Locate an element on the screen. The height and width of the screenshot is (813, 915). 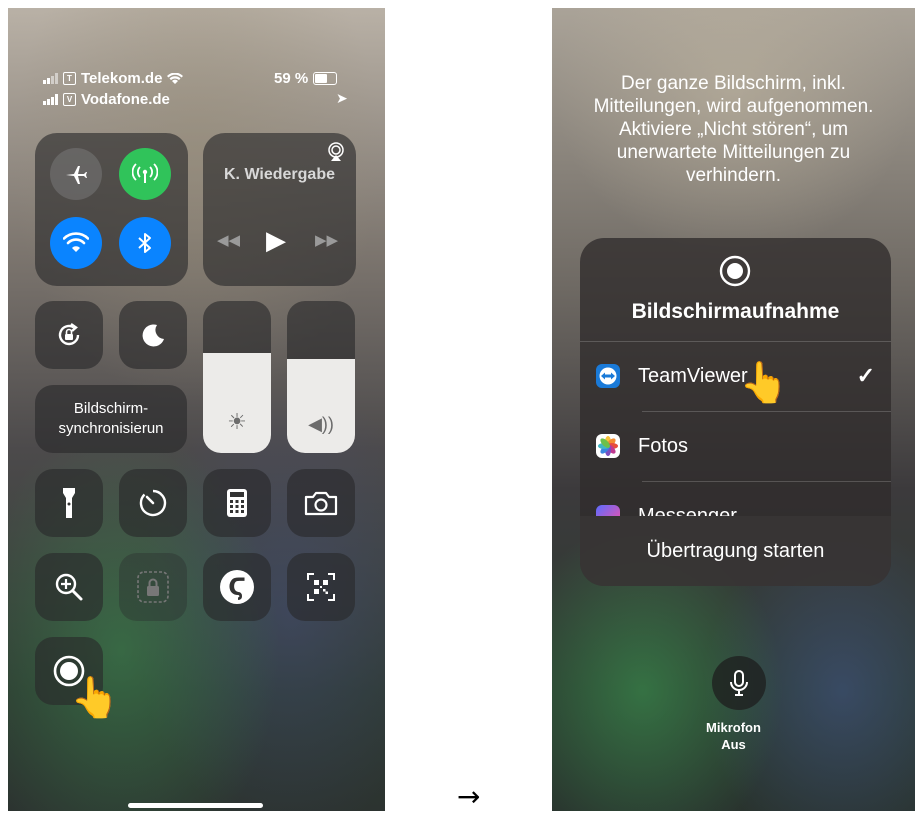
guided-access-icon is located at coordinates (153, 587).